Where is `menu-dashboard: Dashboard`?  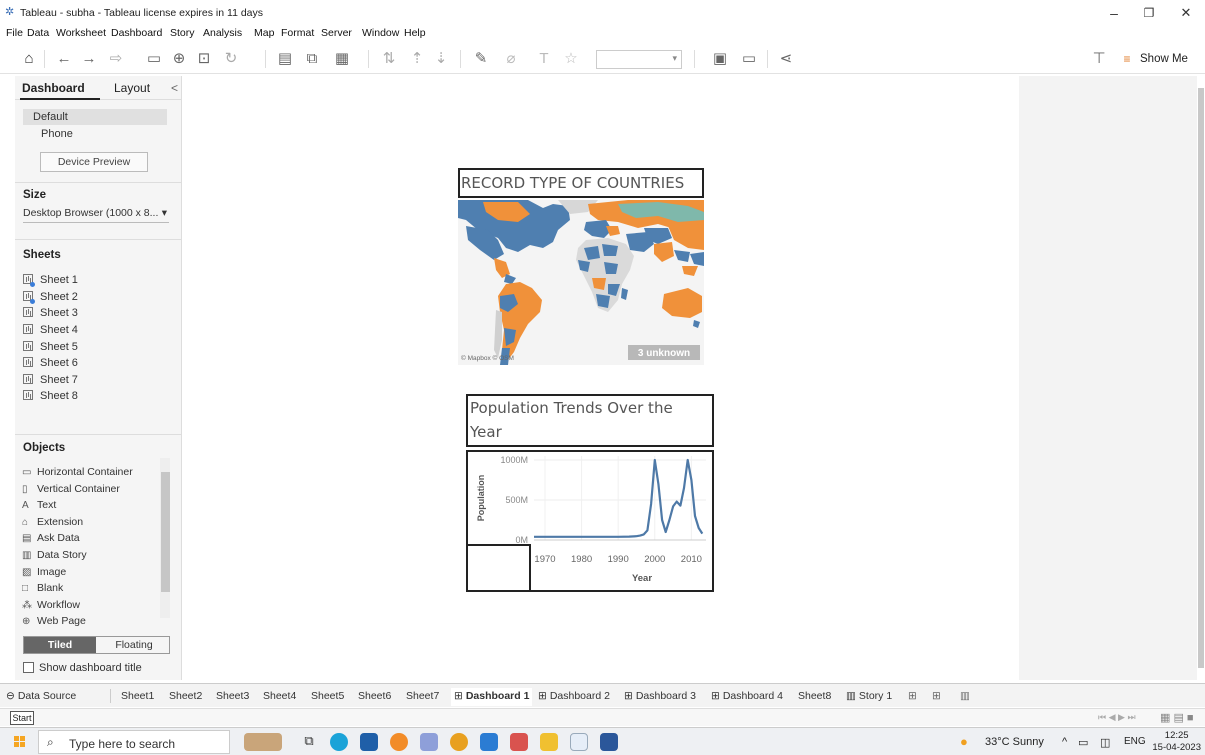 menu-dashboard: Dashboard is located at coordinates (136, 33).